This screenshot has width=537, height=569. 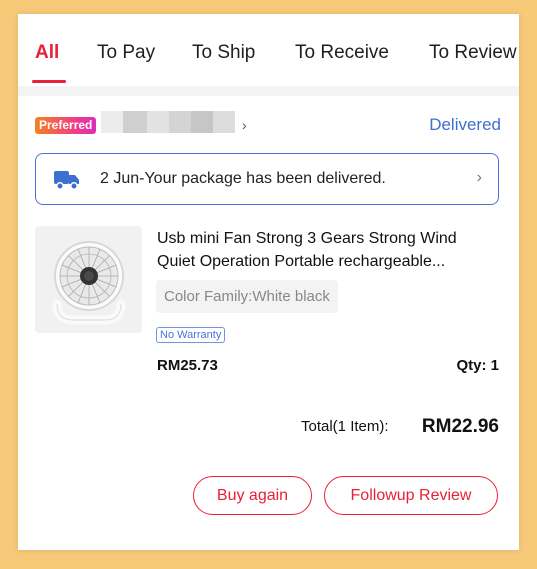 I want to click on delivery-banner: 2 Jun-Your package has been delivered. ›, so click(x=267, y=179).